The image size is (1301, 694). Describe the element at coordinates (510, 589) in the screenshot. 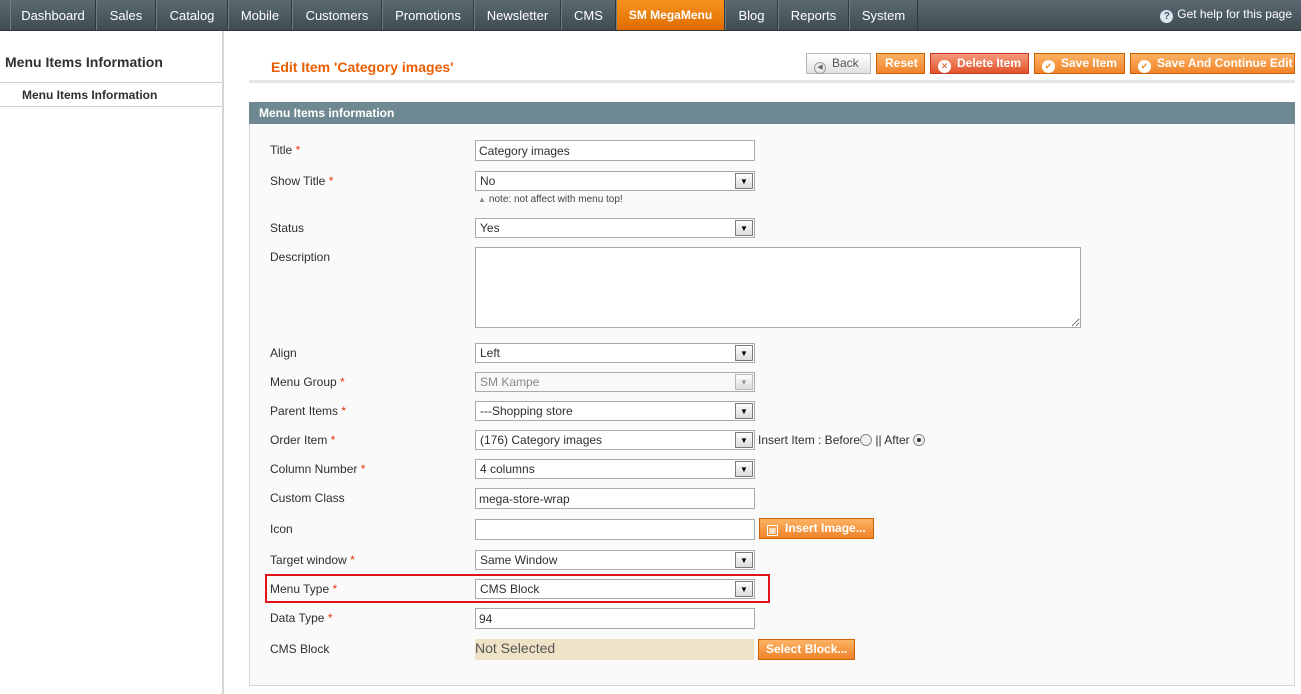

I see `menu-type-value: CMS Block` at that location.